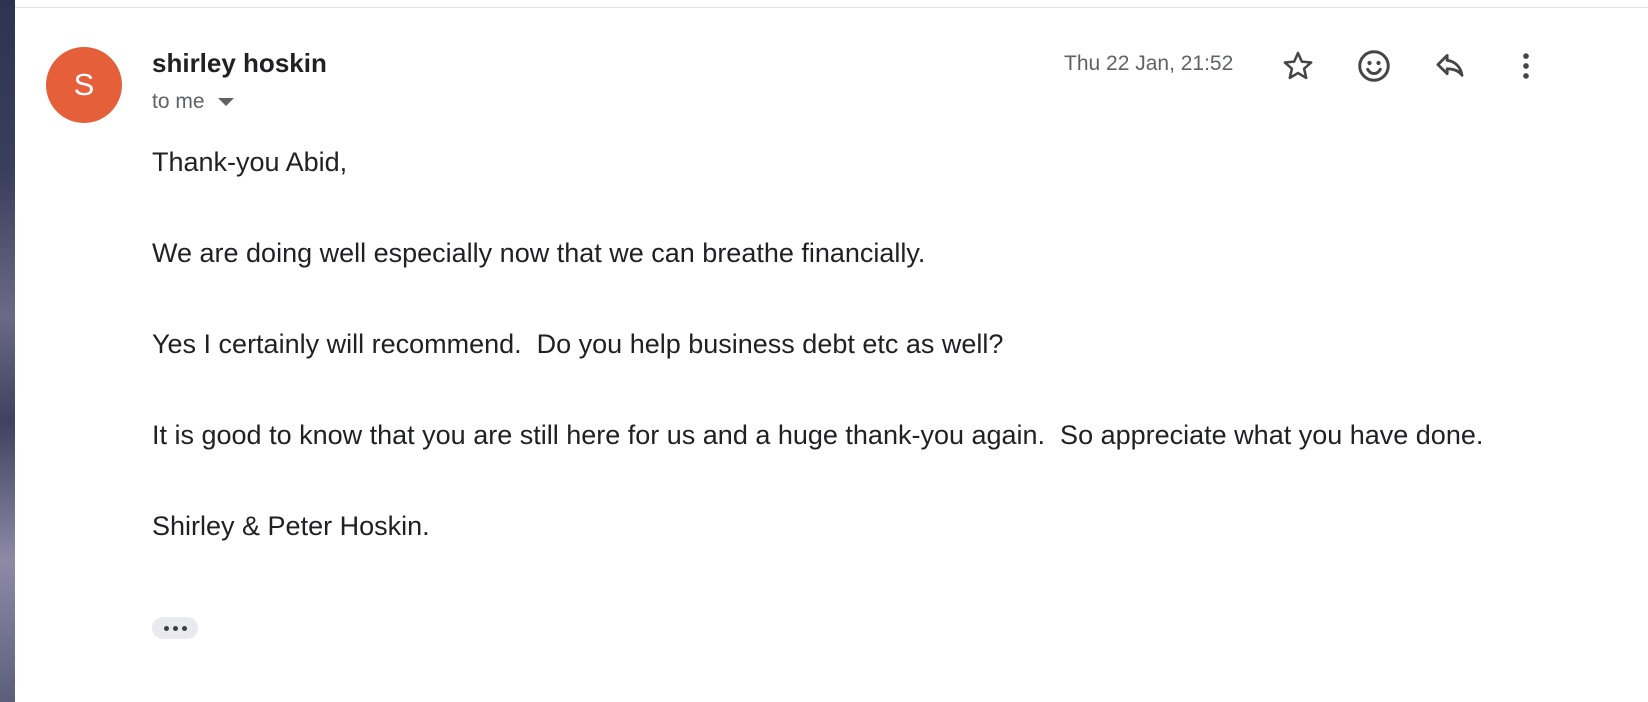 The image size is (1648, 702). I want to click on reply-button, so click(1450, 66).